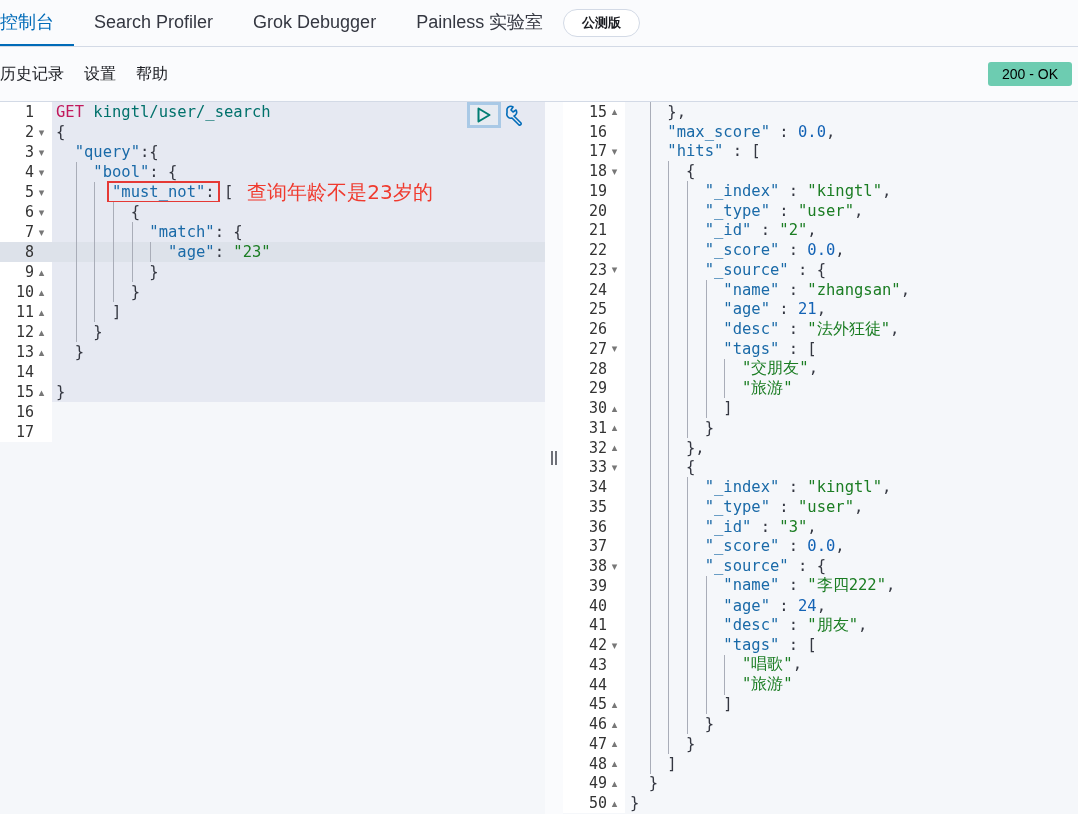 Image resolution: width=1078 pixels, height=814 pixels. What do you see at coordinates (597, 625) in the screenshot?
I see `line-number: 41` at bounding box center [597, 625].